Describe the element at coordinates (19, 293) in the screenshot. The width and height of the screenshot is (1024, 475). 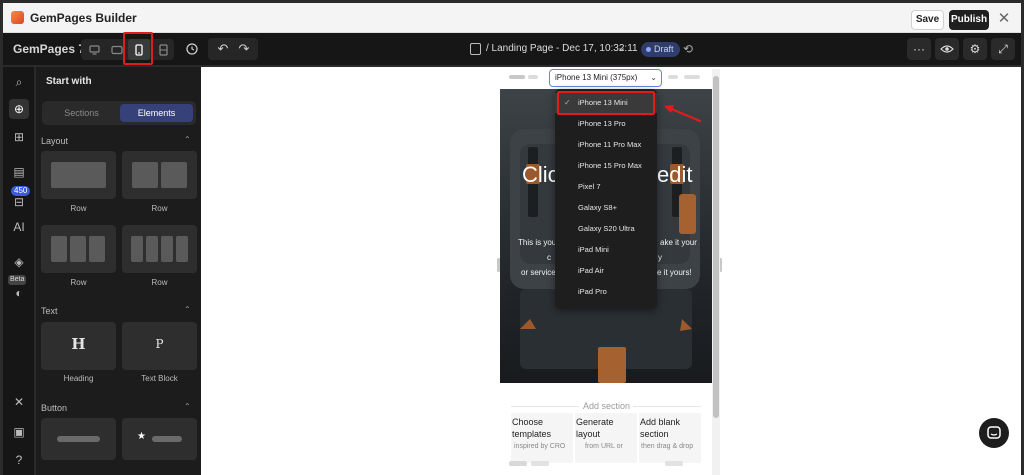
I see `theme-icon: ◐` at that location.